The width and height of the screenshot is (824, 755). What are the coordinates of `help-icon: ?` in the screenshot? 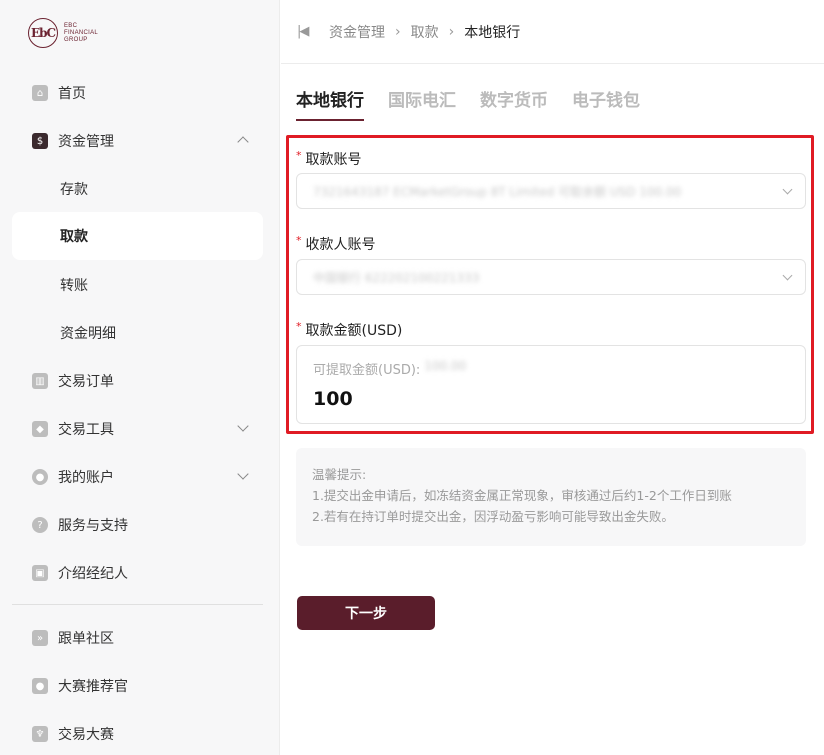 It's located at (40, 525).